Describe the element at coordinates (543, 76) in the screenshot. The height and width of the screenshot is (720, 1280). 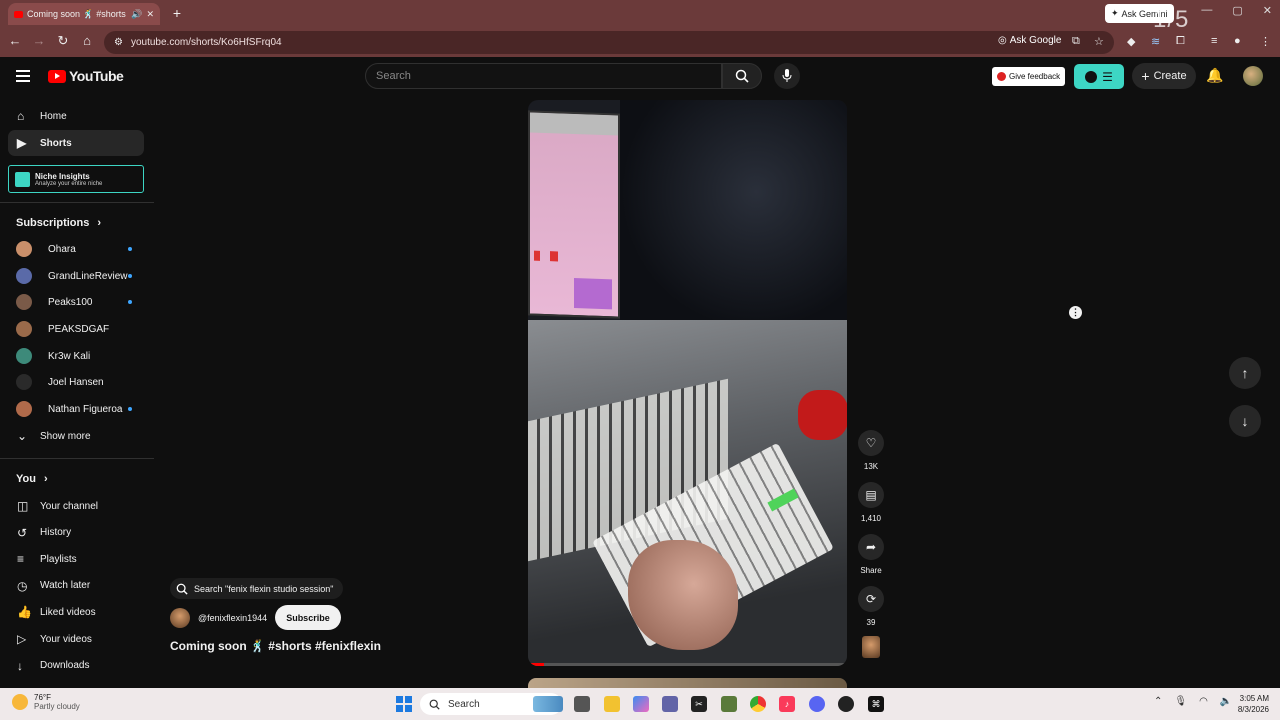
I see `search-input: Search` at that location.